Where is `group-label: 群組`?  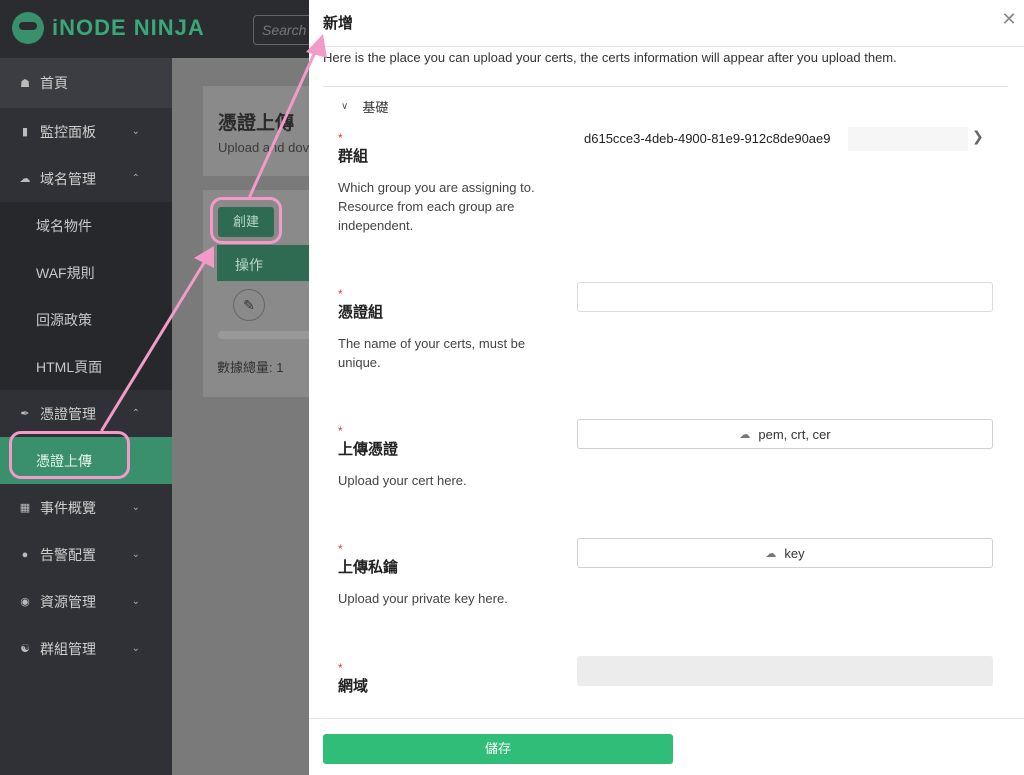 group-label: 群組 is located at coordinates (353, 156).